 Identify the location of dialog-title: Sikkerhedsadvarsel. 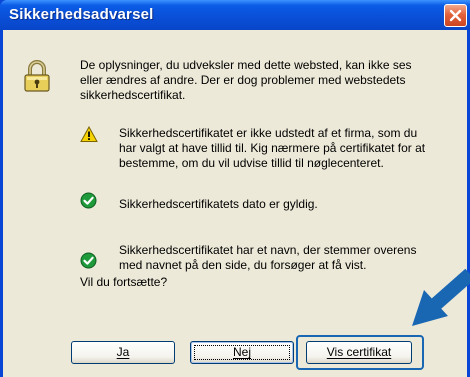
(81, 14).